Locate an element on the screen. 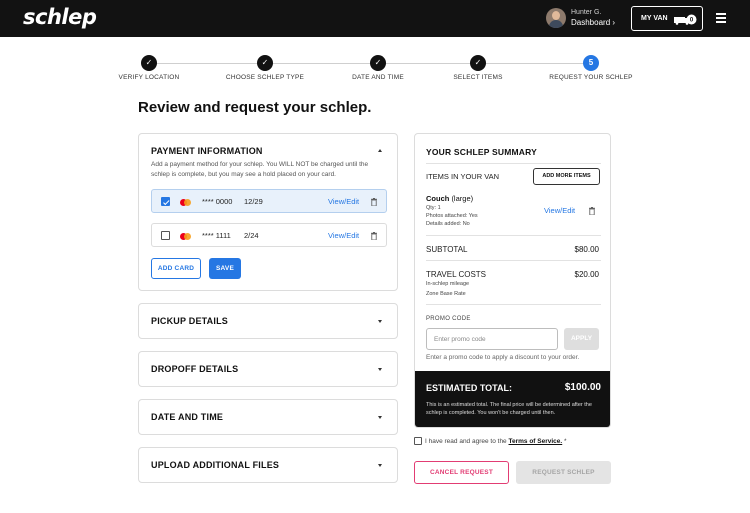  estimated-total-label: ESTIMATED TOTAL: is located at coordinates (469, 388).